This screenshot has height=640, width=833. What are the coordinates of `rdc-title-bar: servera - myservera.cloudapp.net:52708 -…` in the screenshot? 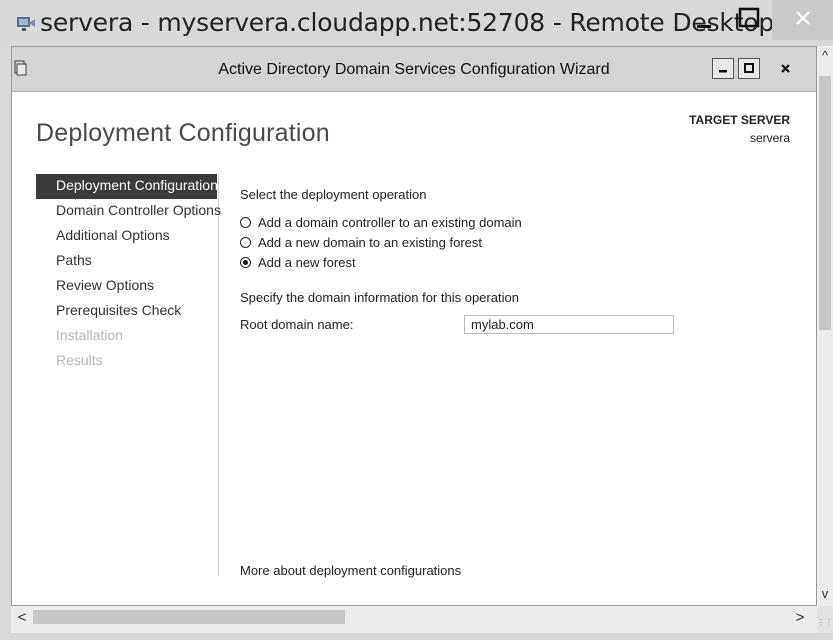 It's located at (416, 23).